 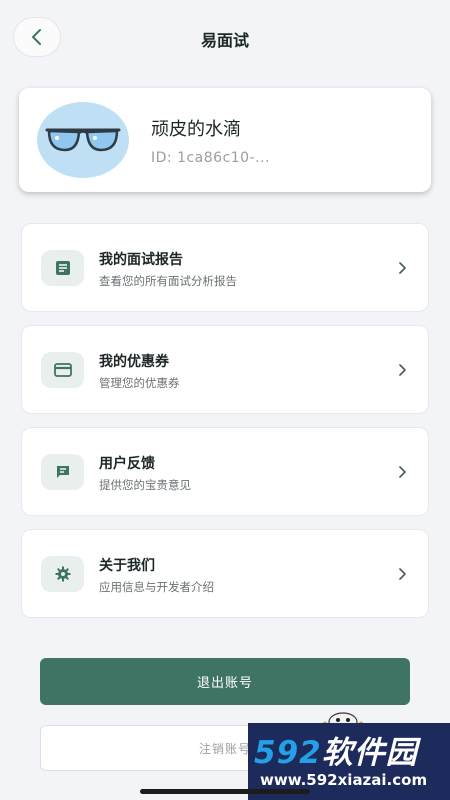 I want to click on watermark-url: www.592xiazai.com, so click(x=344, y=780).